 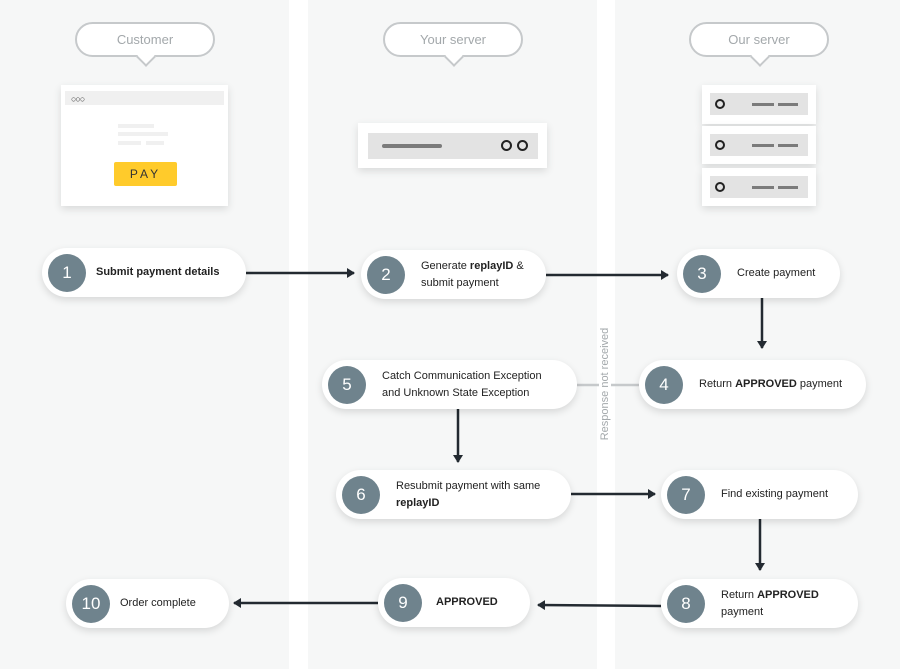 I want to click on step-4: 4 Return APPROVED payment, so click(x=752, y=384).